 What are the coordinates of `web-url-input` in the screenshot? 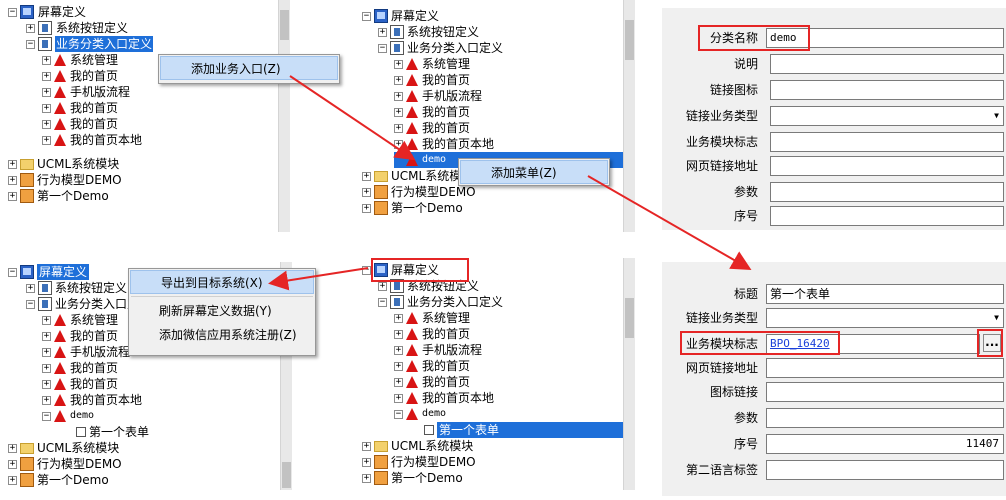 It's located at (887, 166).